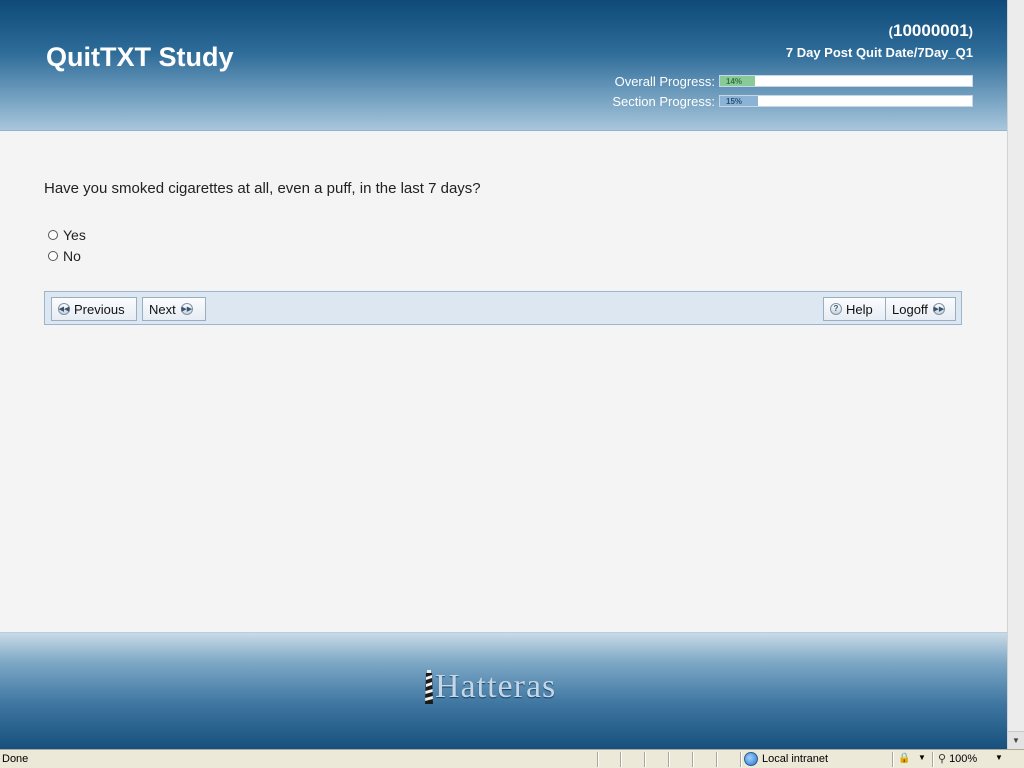 Image resolution: width=1024 pixels, height=768 pixels. Describe the element at coordinates (846, 101) in the screenshot. I see `section-progress-bar: 15%` at that location.